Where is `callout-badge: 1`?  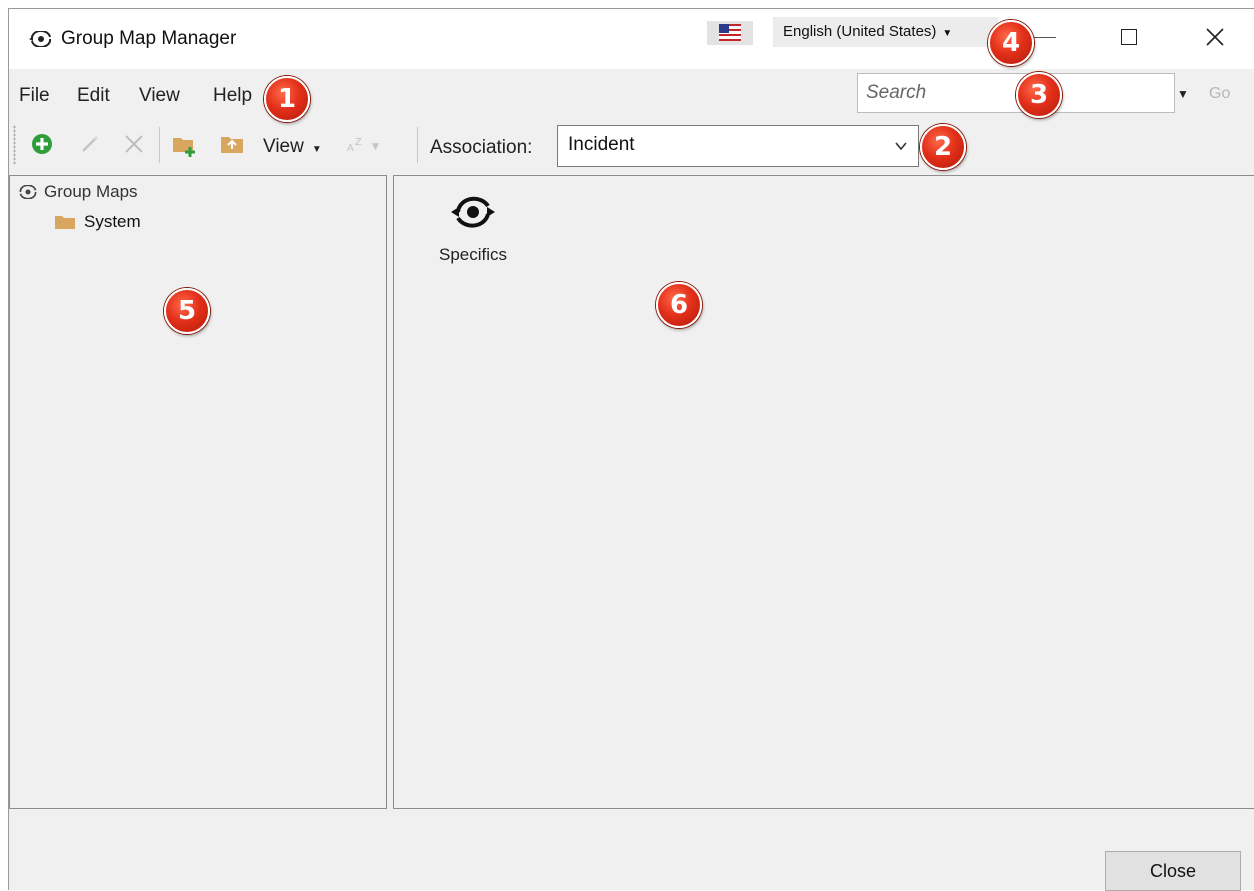 callout-badge: 1 is located at coordinates (287, 99).